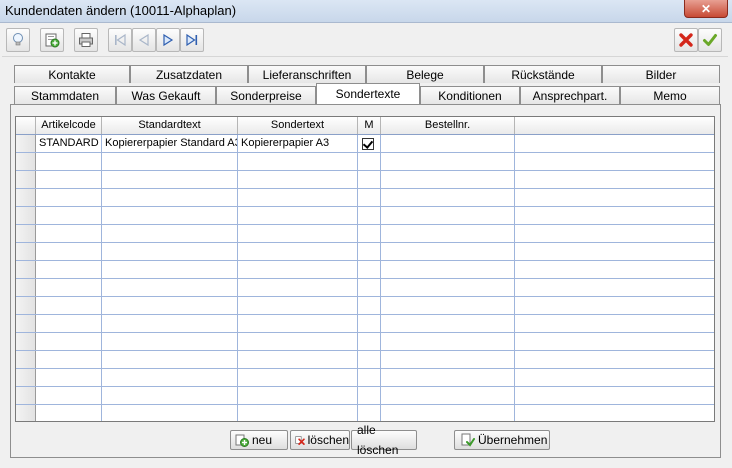 The width and height of the screenshot is (732, 468). I want to click on tab-belege: Belege, so click(425, 74).